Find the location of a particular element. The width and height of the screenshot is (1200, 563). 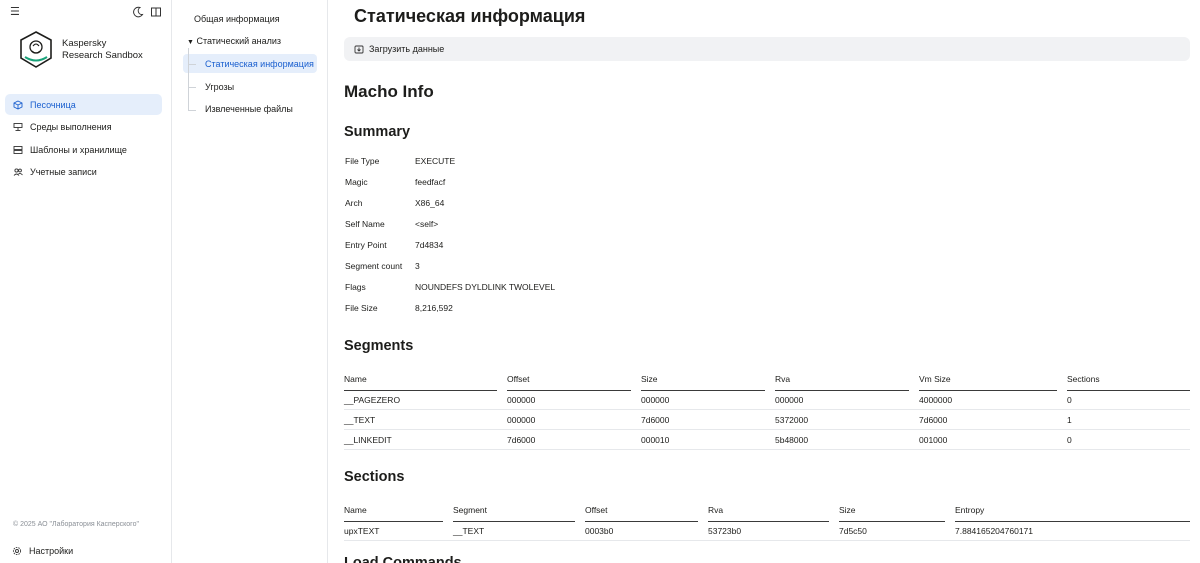

subnav-item-label: Статический анализ is located at coordinates (239, 41).